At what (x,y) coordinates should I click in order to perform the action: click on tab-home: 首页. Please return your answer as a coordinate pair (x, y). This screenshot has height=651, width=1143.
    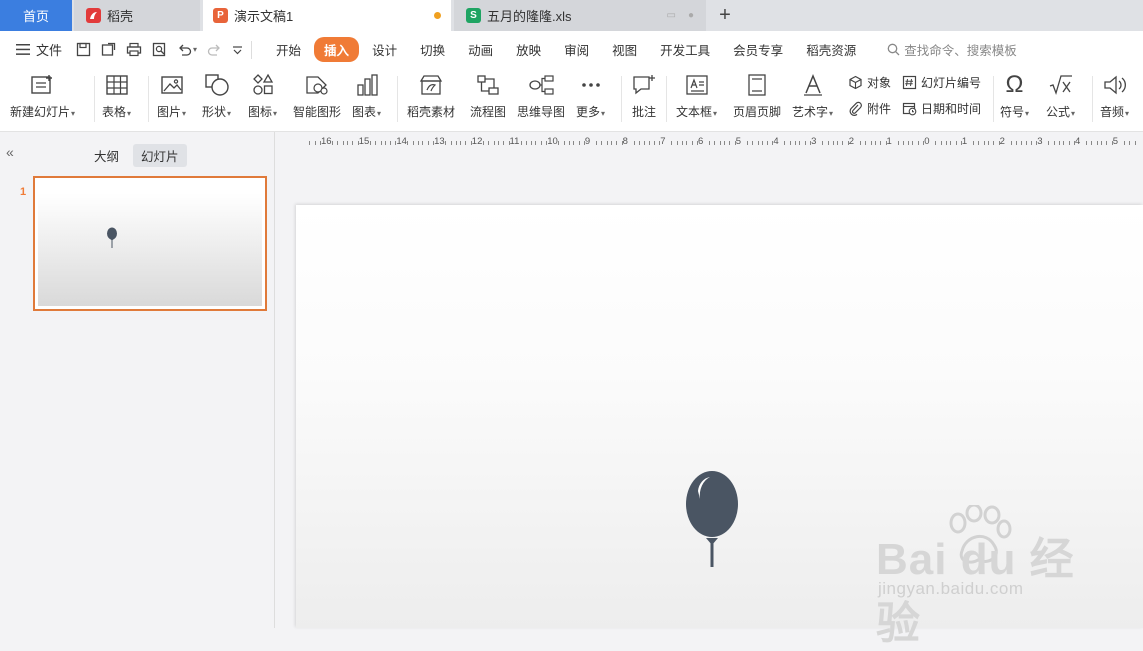
    Looking at the image, I should click on (36, 15).